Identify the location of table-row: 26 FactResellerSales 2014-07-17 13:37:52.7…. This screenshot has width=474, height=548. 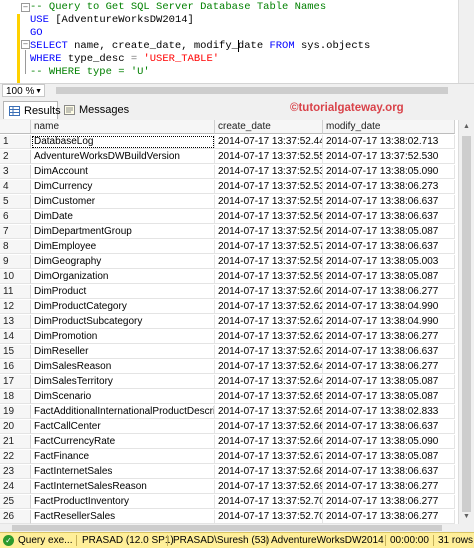
(227, 517).